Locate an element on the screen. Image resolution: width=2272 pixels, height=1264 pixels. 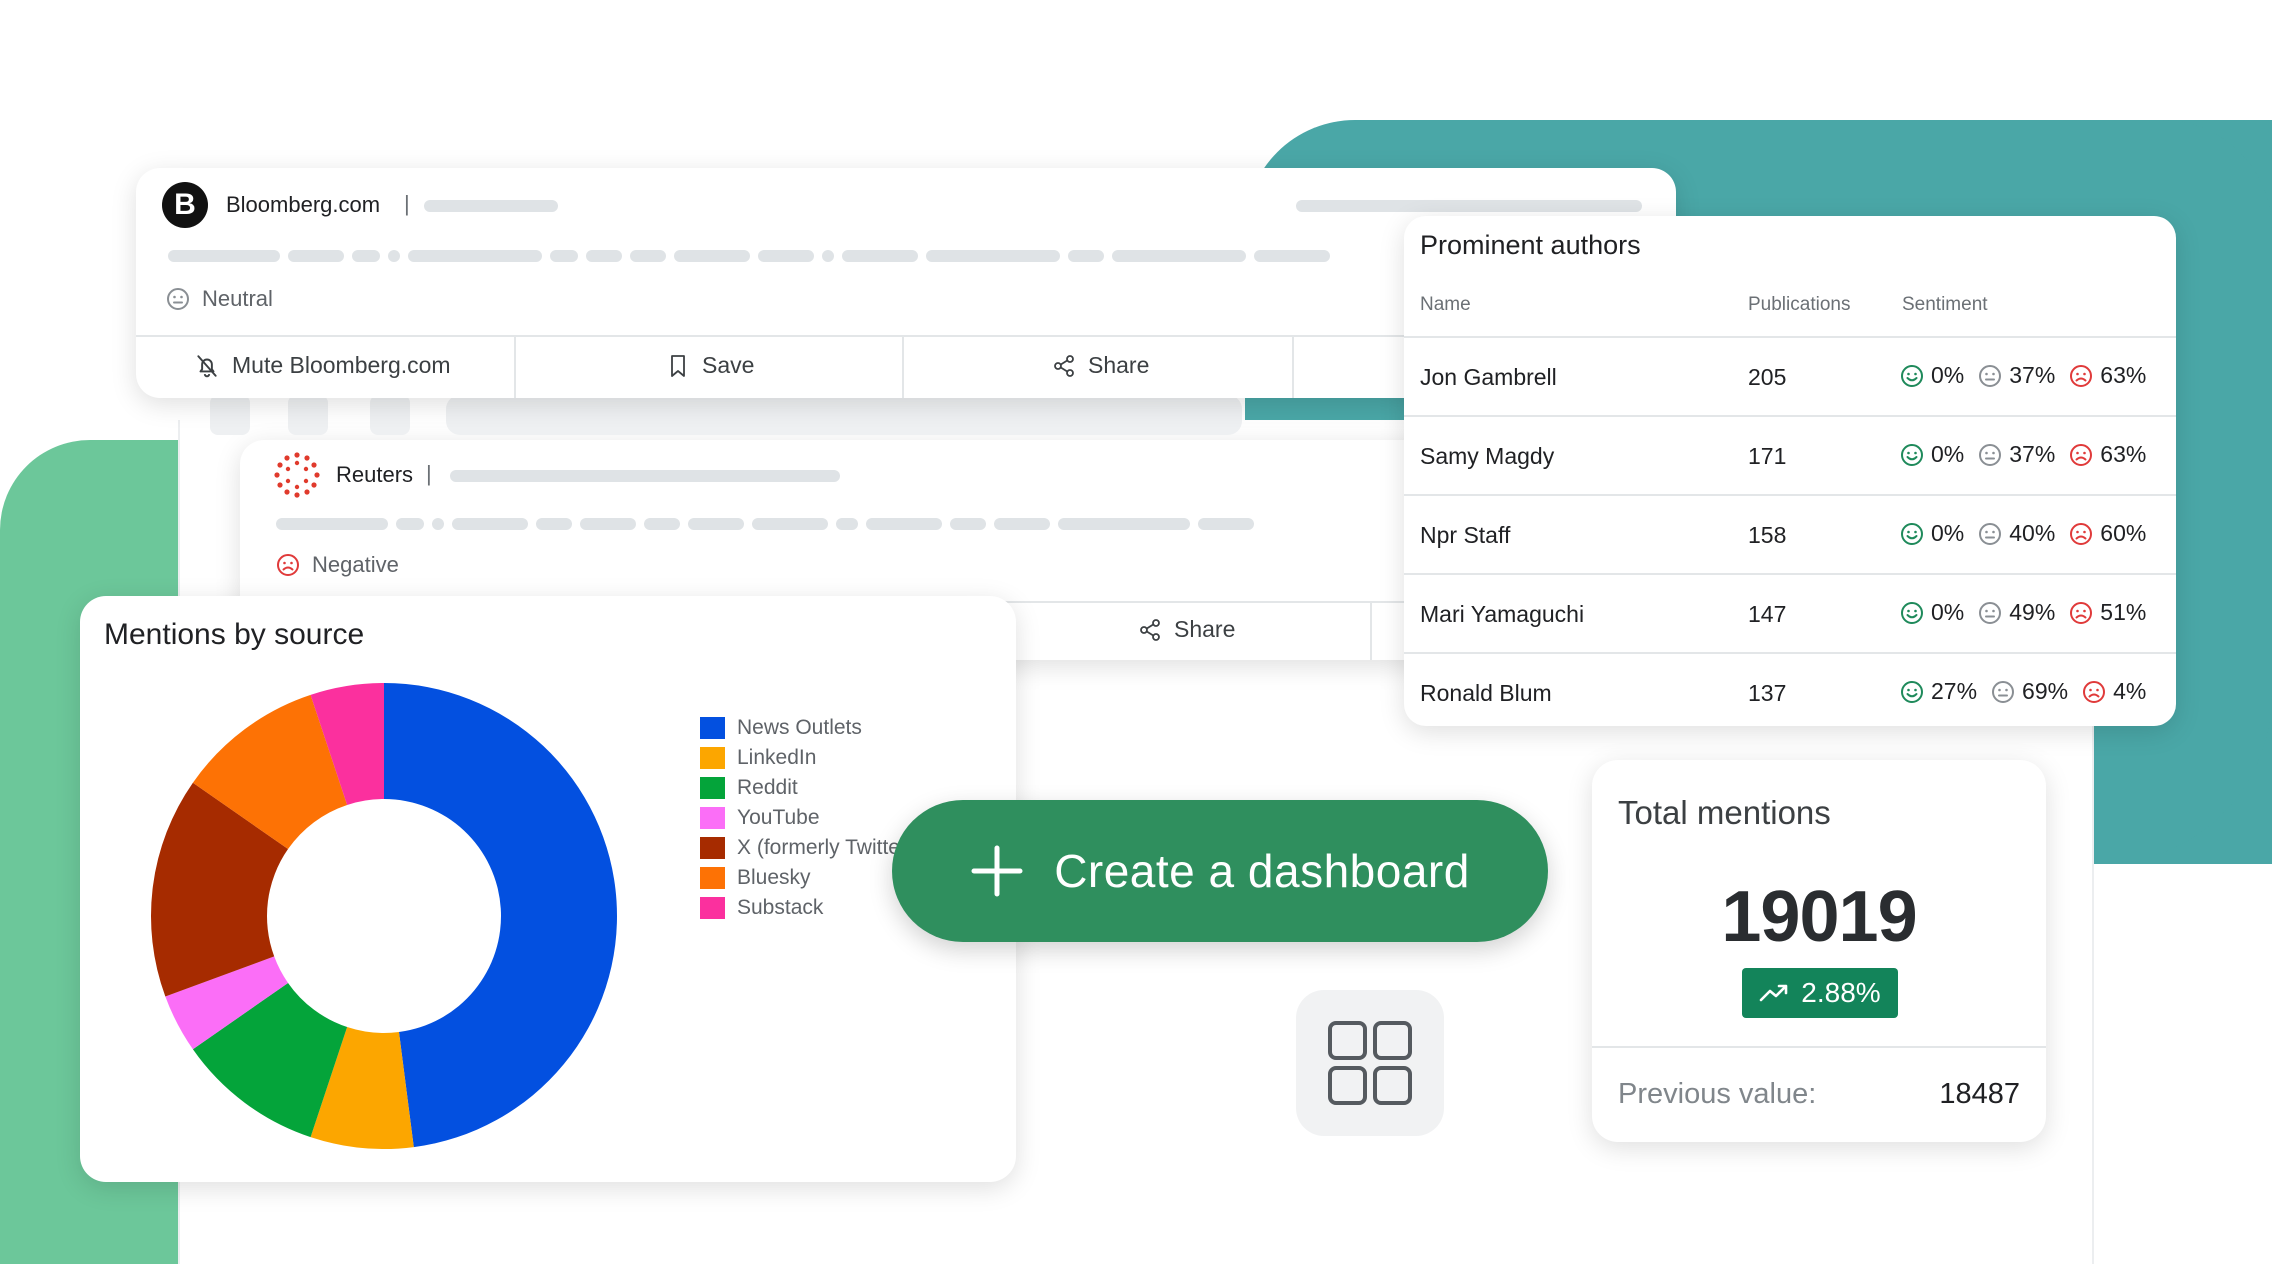
legend-item: Bluesky is located at coordinates (755, 878).